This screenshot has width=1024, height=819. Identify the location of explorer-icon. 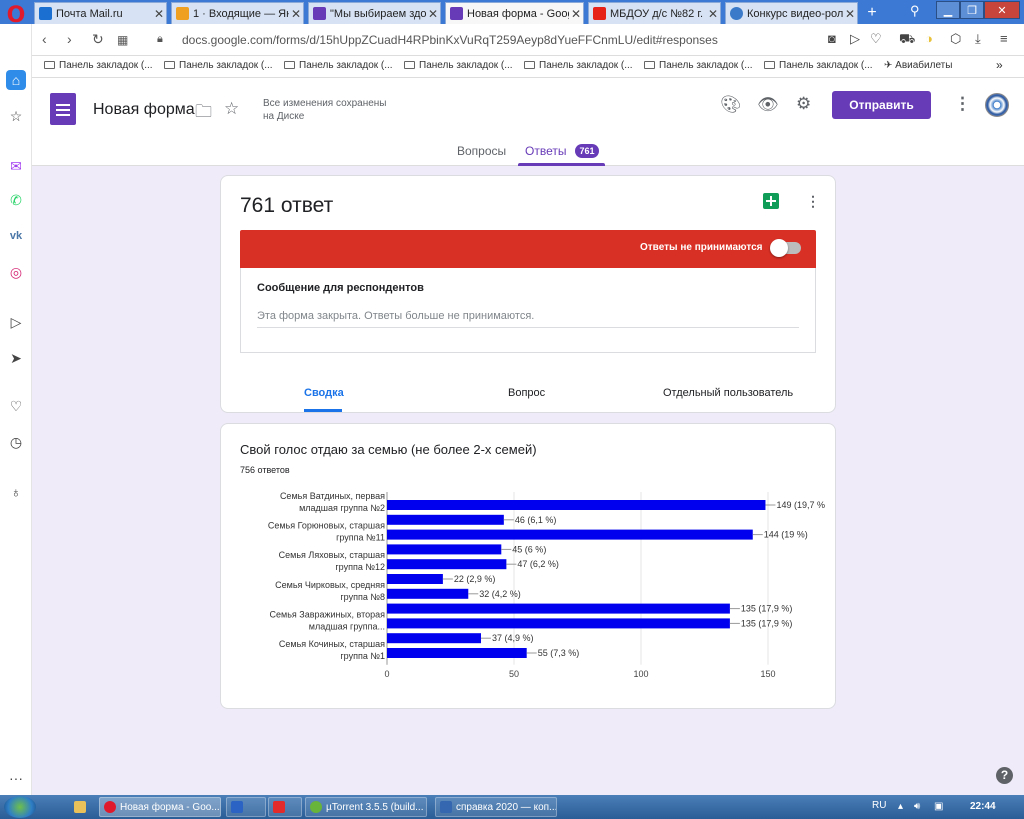
(79, 807).